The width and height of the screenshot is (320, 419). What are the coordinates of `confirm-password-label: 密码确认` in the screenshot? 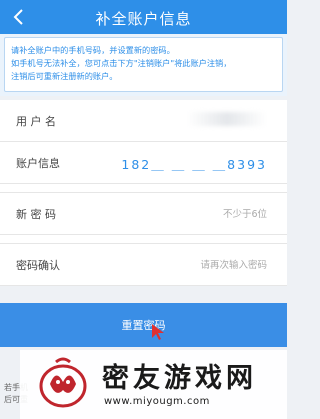 It's located at (38, 265).